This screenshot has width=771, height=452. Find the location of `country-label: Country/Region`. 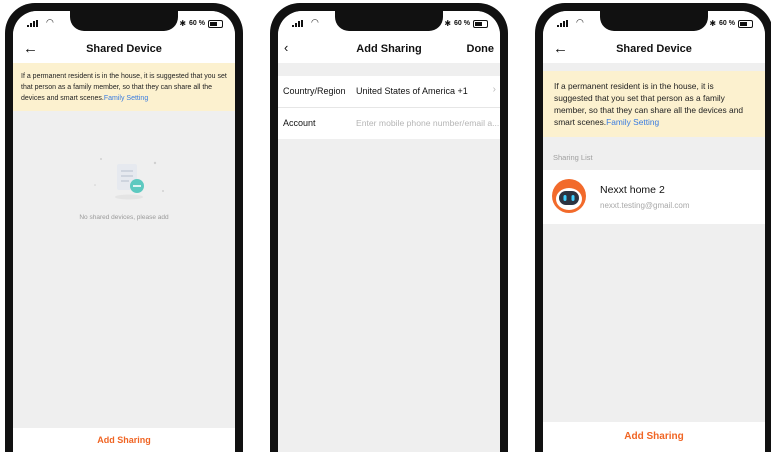

country-label: Country/Region is located at coordinates (314, 91).